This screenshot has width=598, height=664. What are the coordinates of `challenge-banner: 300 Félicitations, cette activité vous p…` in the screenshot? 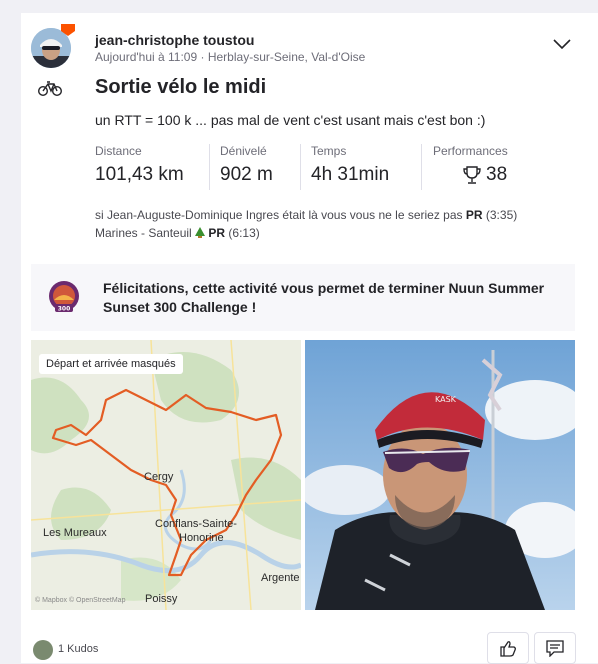 It's located at (303, 297).